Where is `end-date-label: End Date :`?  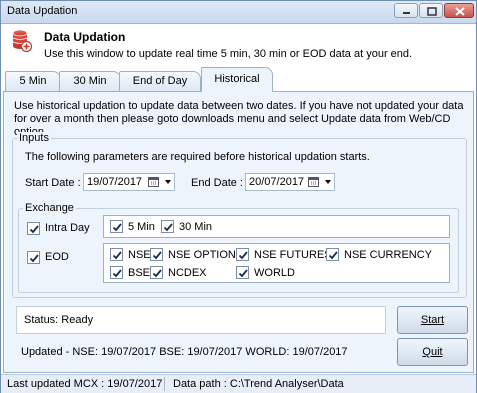
end-date-label: End Date : is located at coordinates (217, 183).